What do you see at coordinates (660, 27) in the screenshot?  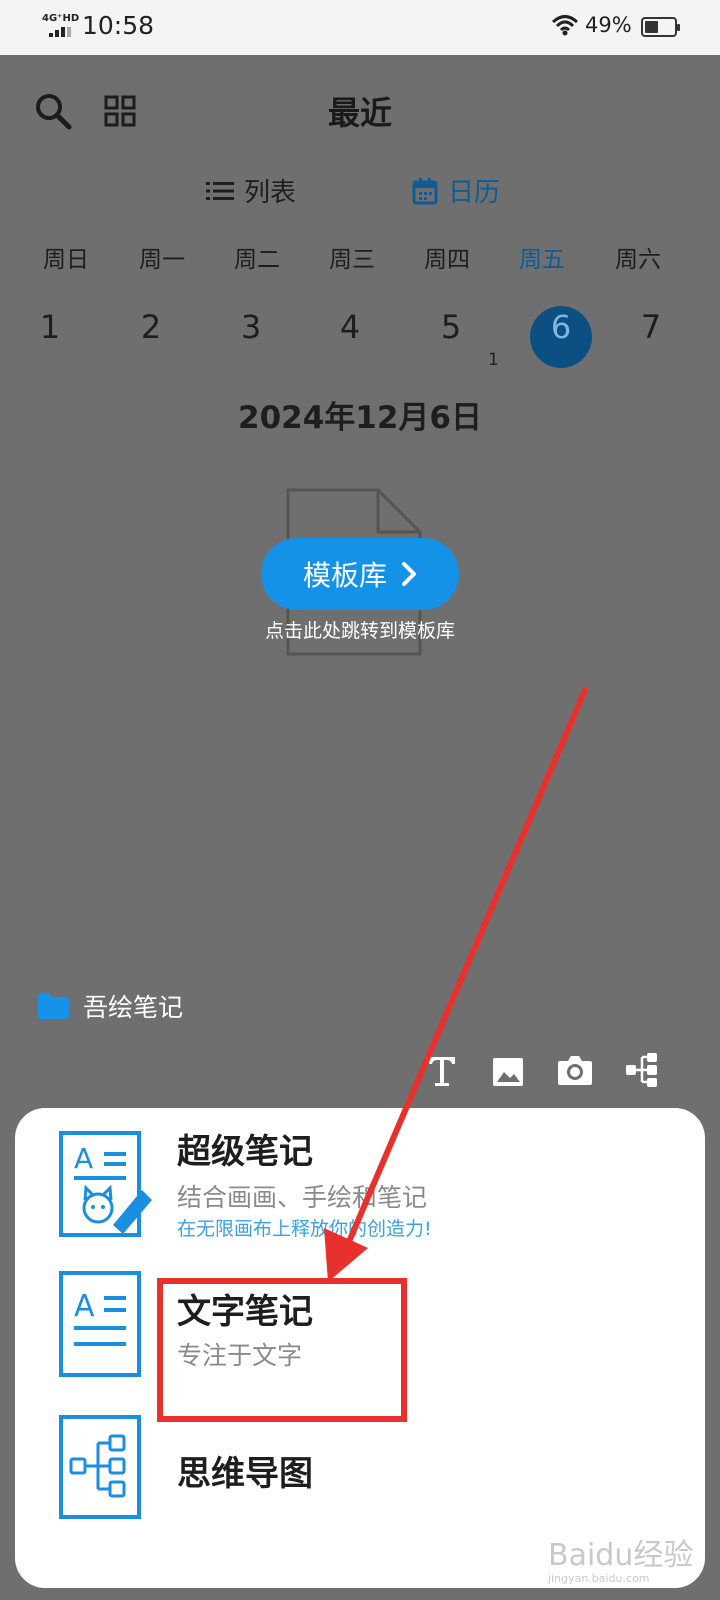 I see `battery-icon` at bounding box center [660, 27].